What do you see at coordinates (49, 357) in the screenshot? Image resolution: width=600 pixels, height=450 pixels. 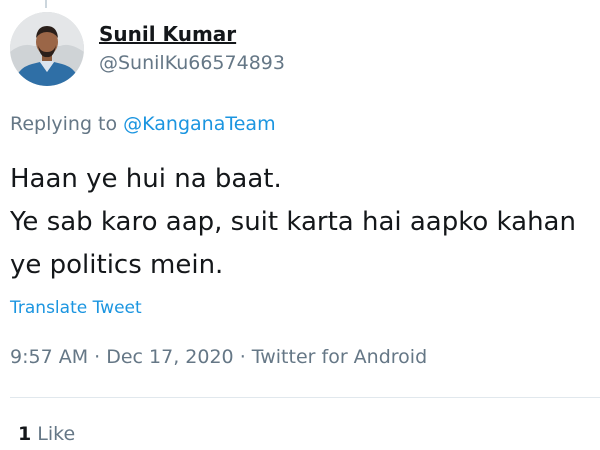 I see `tweet-time: 9:57 AM` at bounding box center [49, 357].